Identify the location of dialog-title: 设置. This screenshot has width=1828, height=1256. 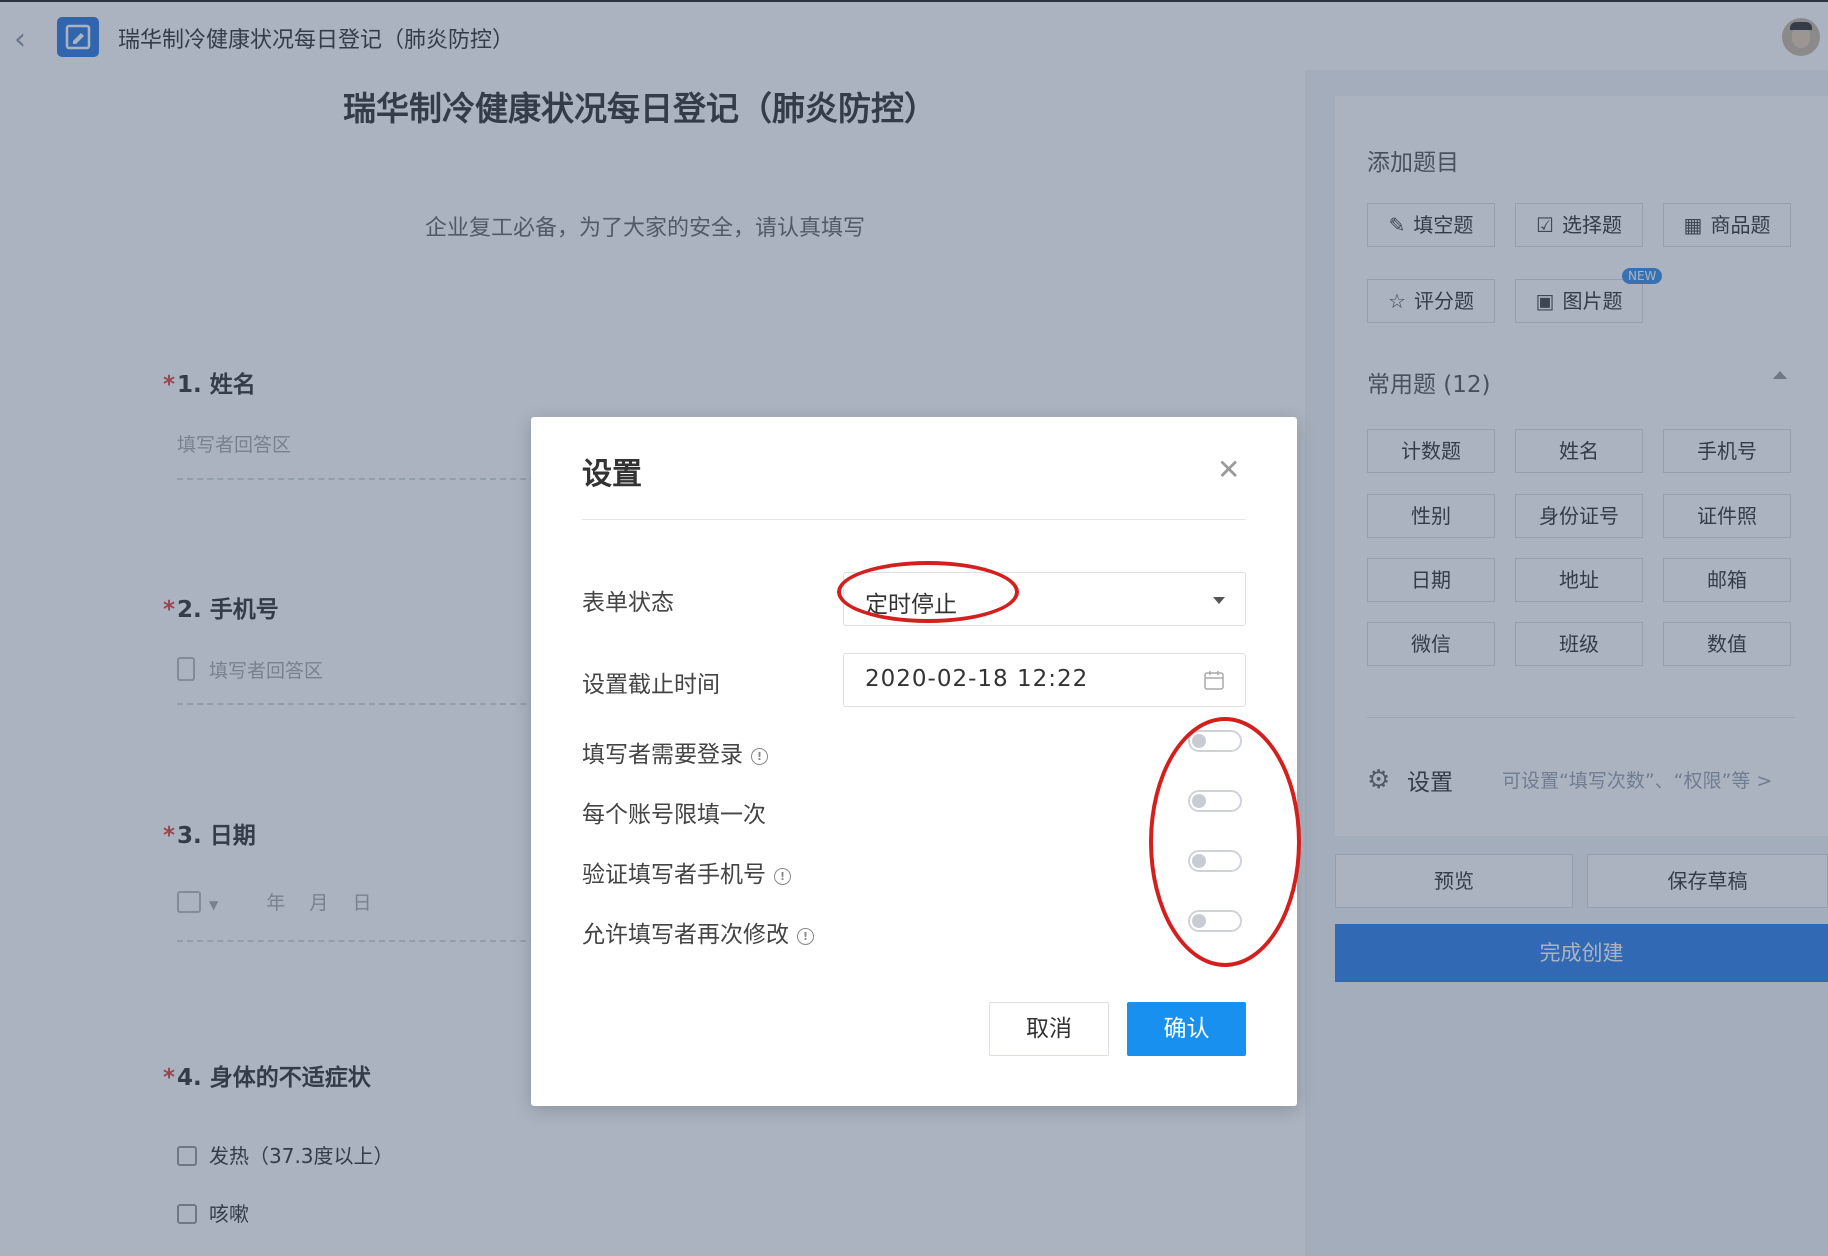
(612, 474).